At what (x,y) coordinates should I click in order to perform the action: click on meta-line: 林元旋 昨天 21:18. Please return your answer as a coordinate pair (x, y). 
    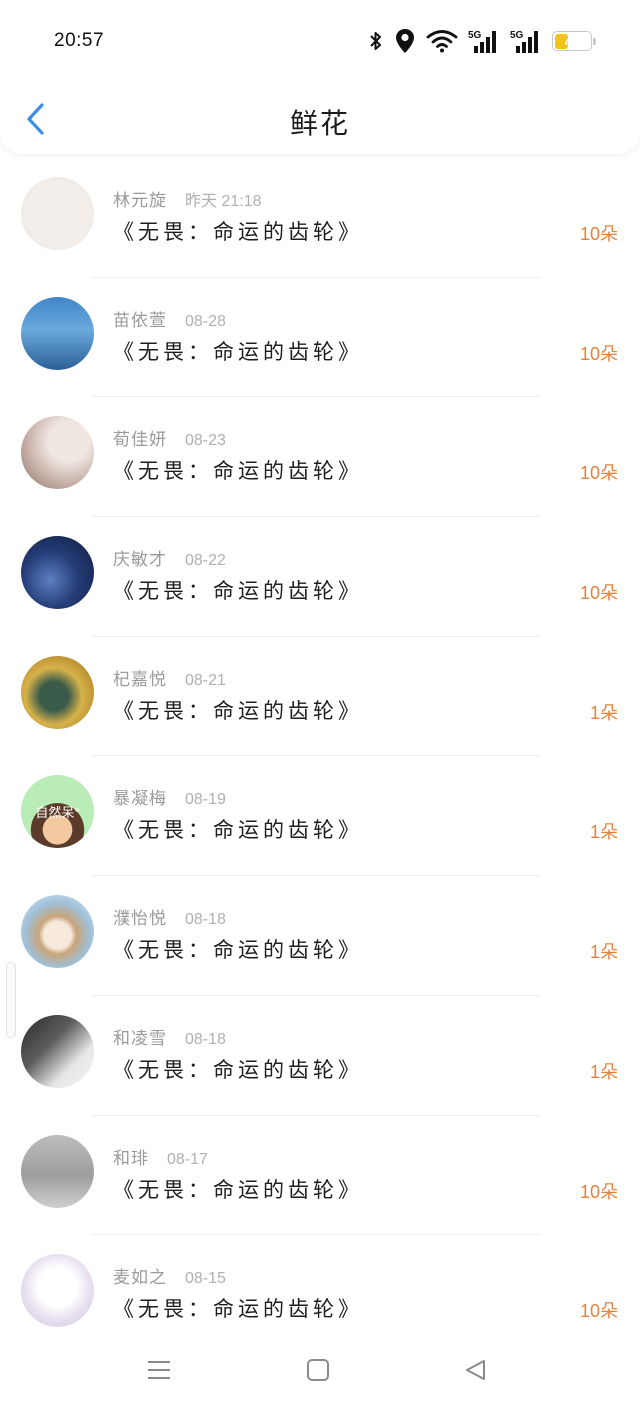
    Looking at the image, I should click on (187, 198).